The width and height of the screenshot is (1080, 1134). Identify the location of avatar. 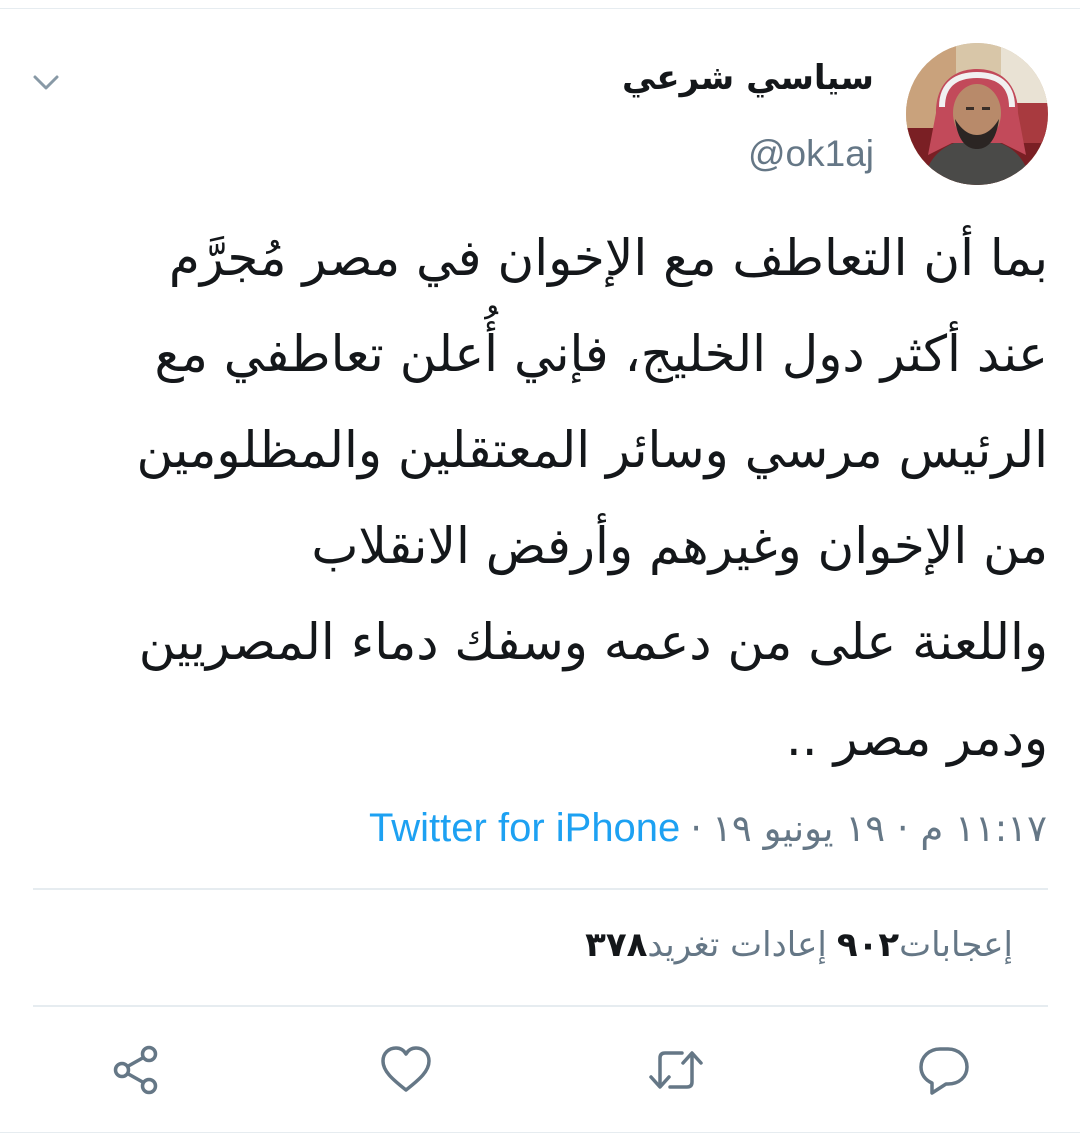
(977, 114).